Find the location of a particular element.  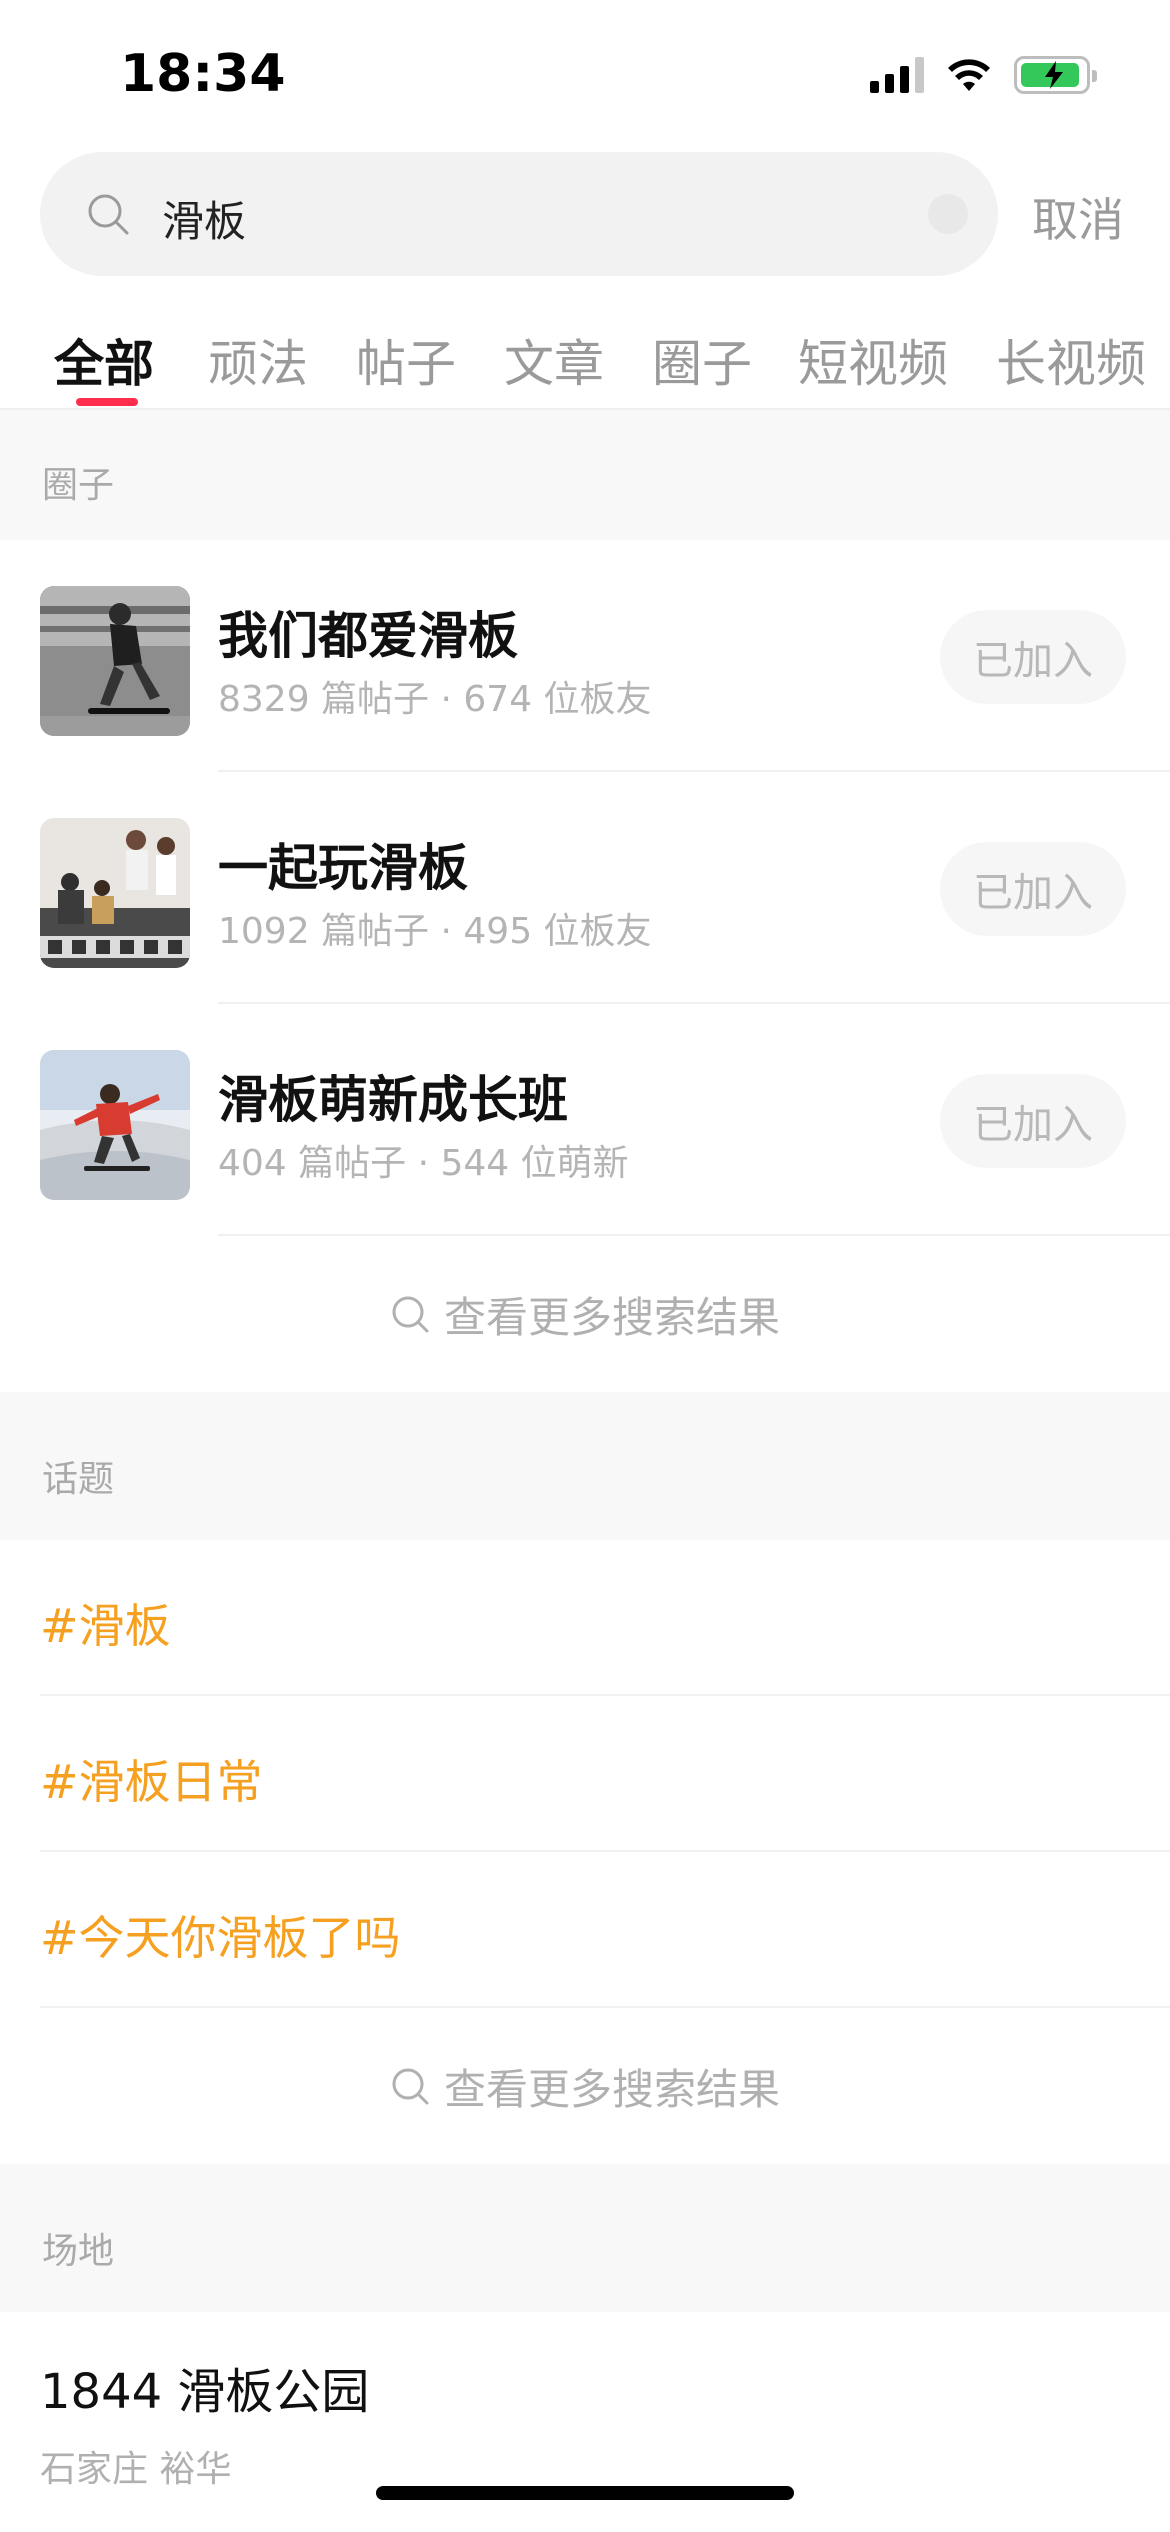

cancel-button: 取消 is located at coordinates (1078, 217).